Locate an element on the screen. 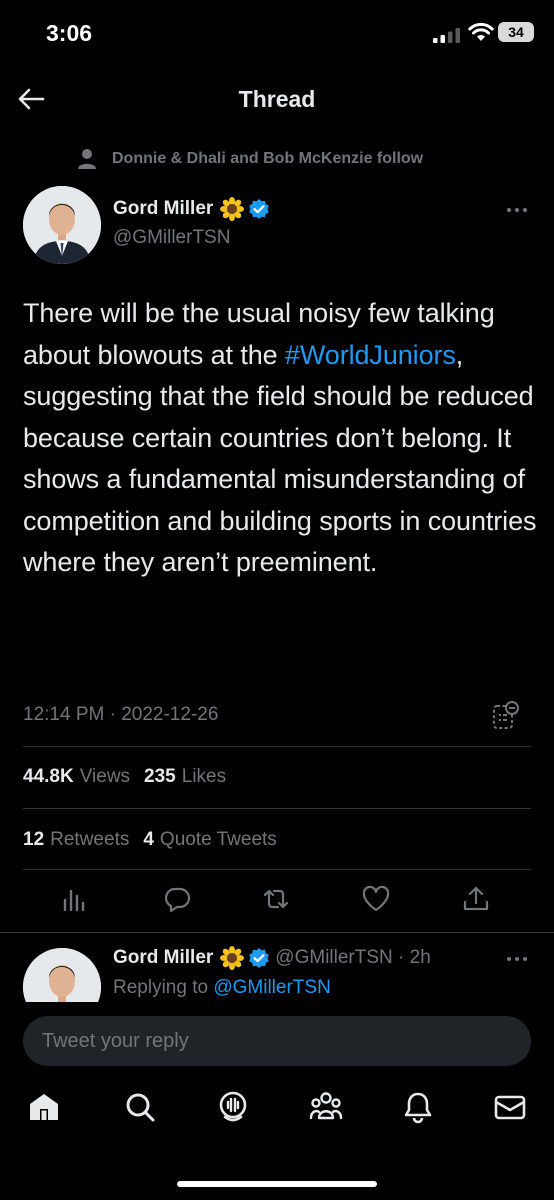 Image resolution: width=554 pixels, height=1200 pixels. social-context: Donnie & Dhali and Bob McKenzie follow is located at coordinates (249, 159).